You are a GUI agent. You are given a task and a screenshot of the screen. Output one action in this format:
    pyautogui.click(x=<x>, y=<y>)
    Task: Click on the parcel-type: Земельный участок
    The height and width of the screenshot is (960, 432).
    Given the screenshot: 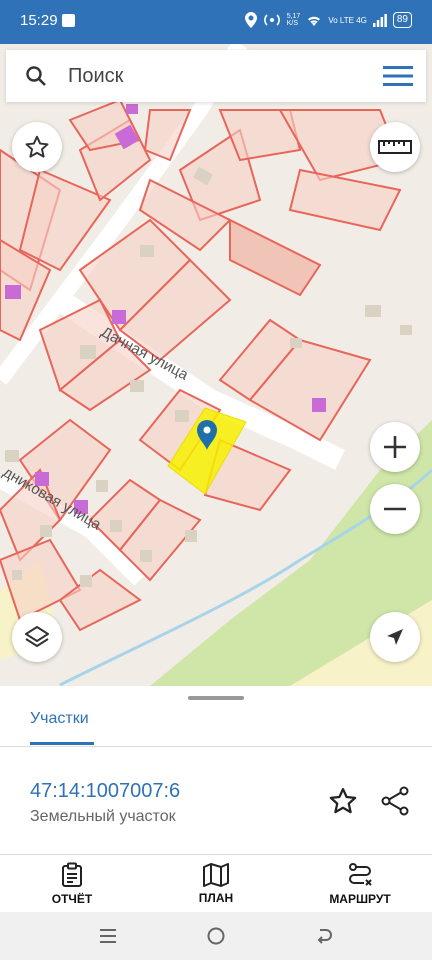 What is the action you would take?
    pyautogui.click(x=103, y=816)
    